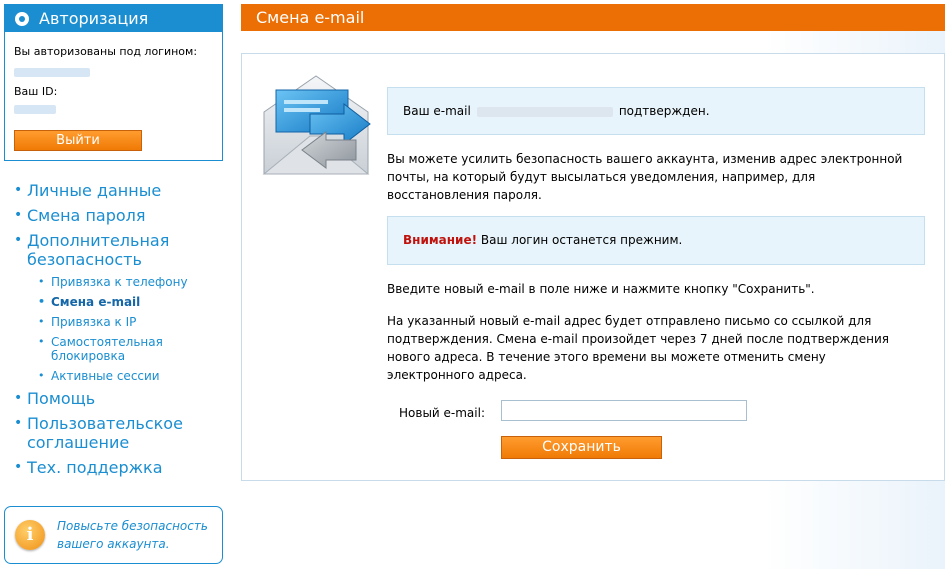 This screenshot has height=569, width=945. What do you see at coordinates (36, 91) in the screenshot?
I see `user-id-label: Ваш ID:` at bounding box center [36, 91].